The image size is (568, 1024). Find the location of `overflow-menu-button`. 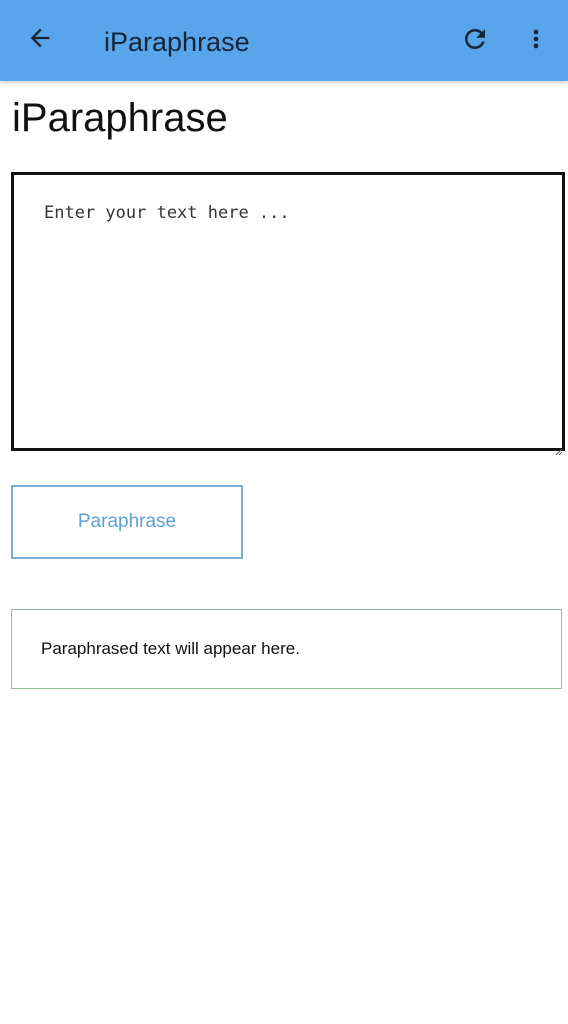

overflow-menu-button is located at coordinates (536, 41).